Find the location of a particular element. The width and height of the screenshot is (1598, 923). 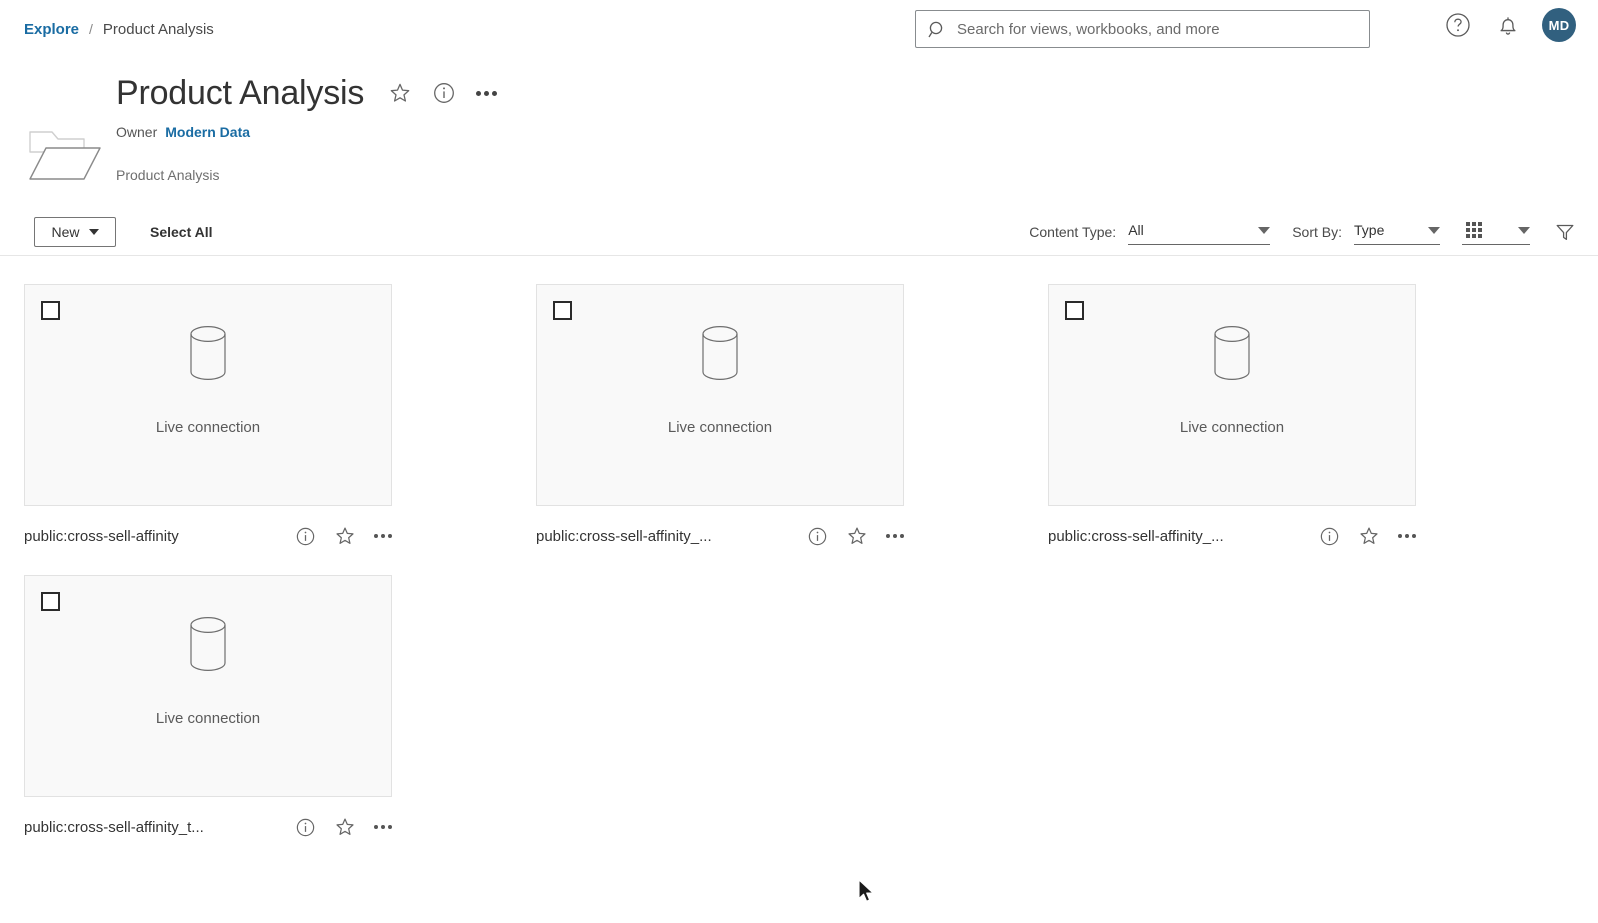

new-button-label: New is located at coordinates (65, 231).